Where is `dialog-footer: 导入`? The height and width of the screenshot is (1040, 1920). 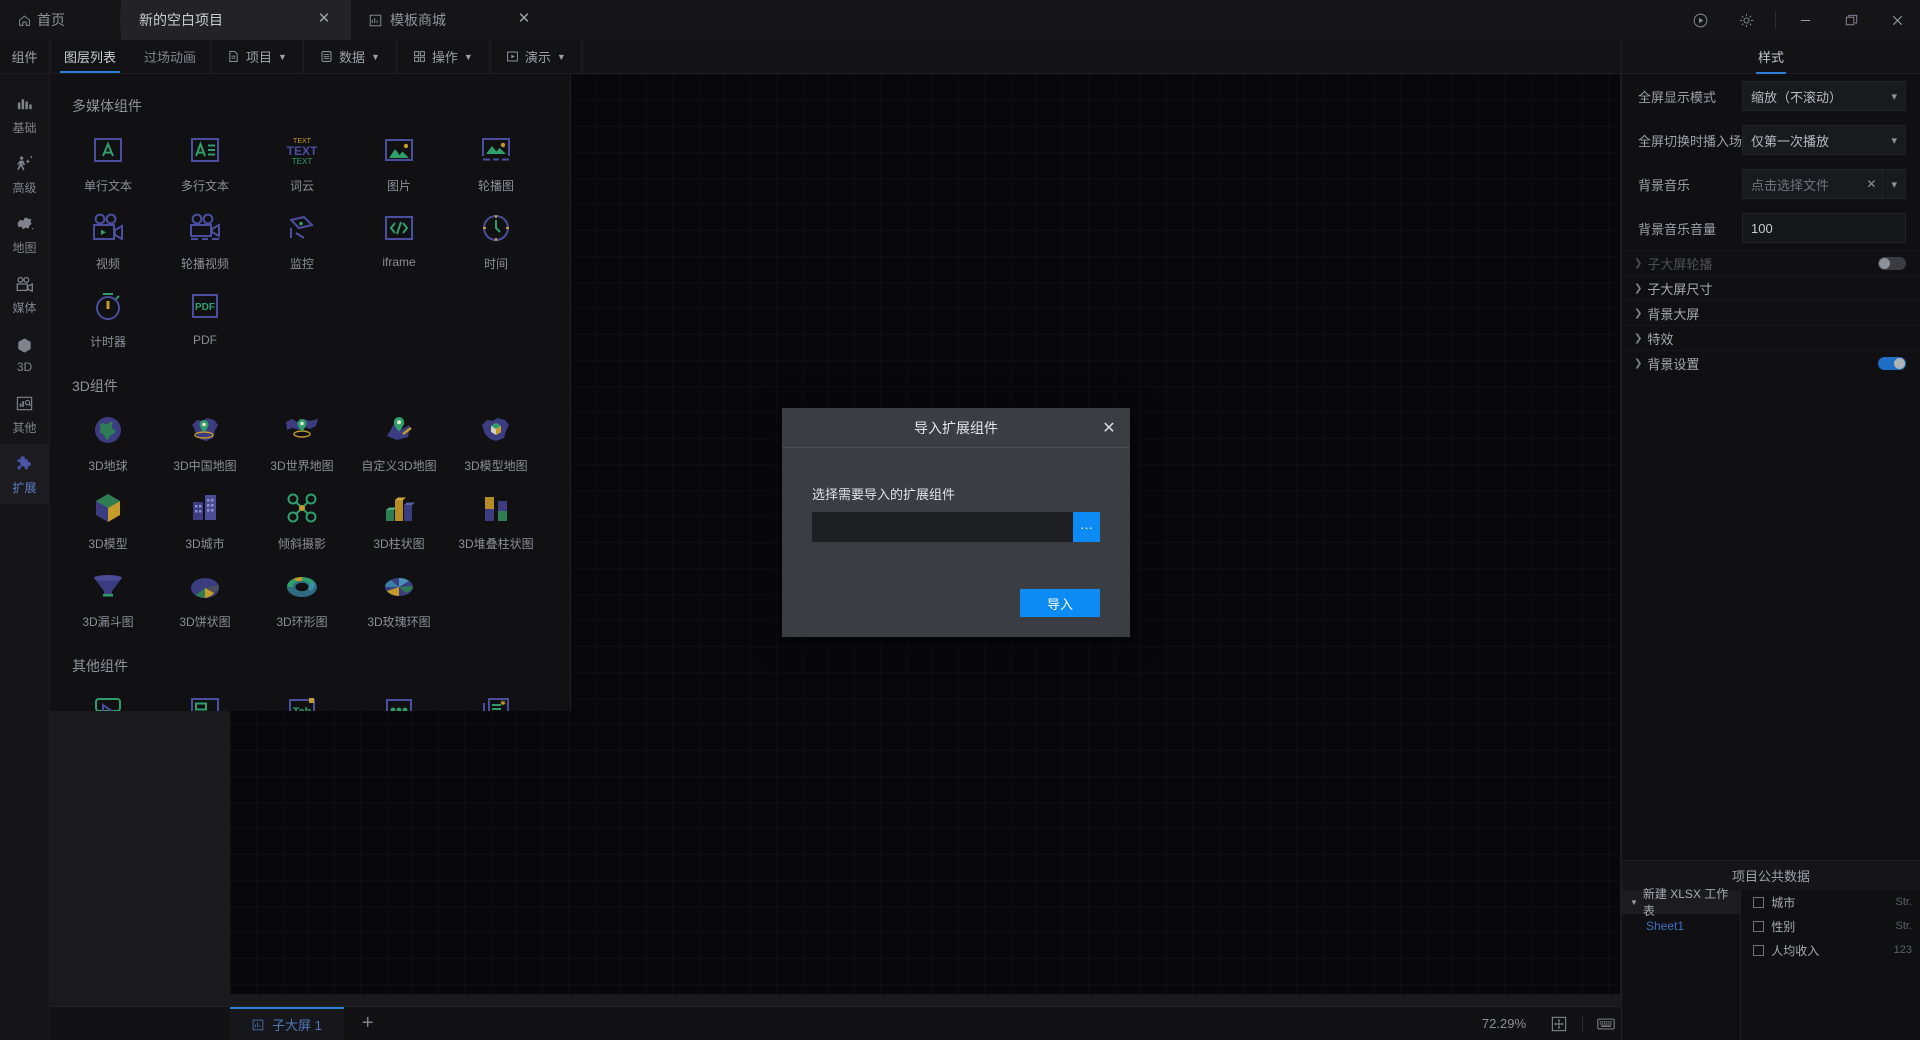 dialog-footer: 导入 is located at coordinates (1060, 603).